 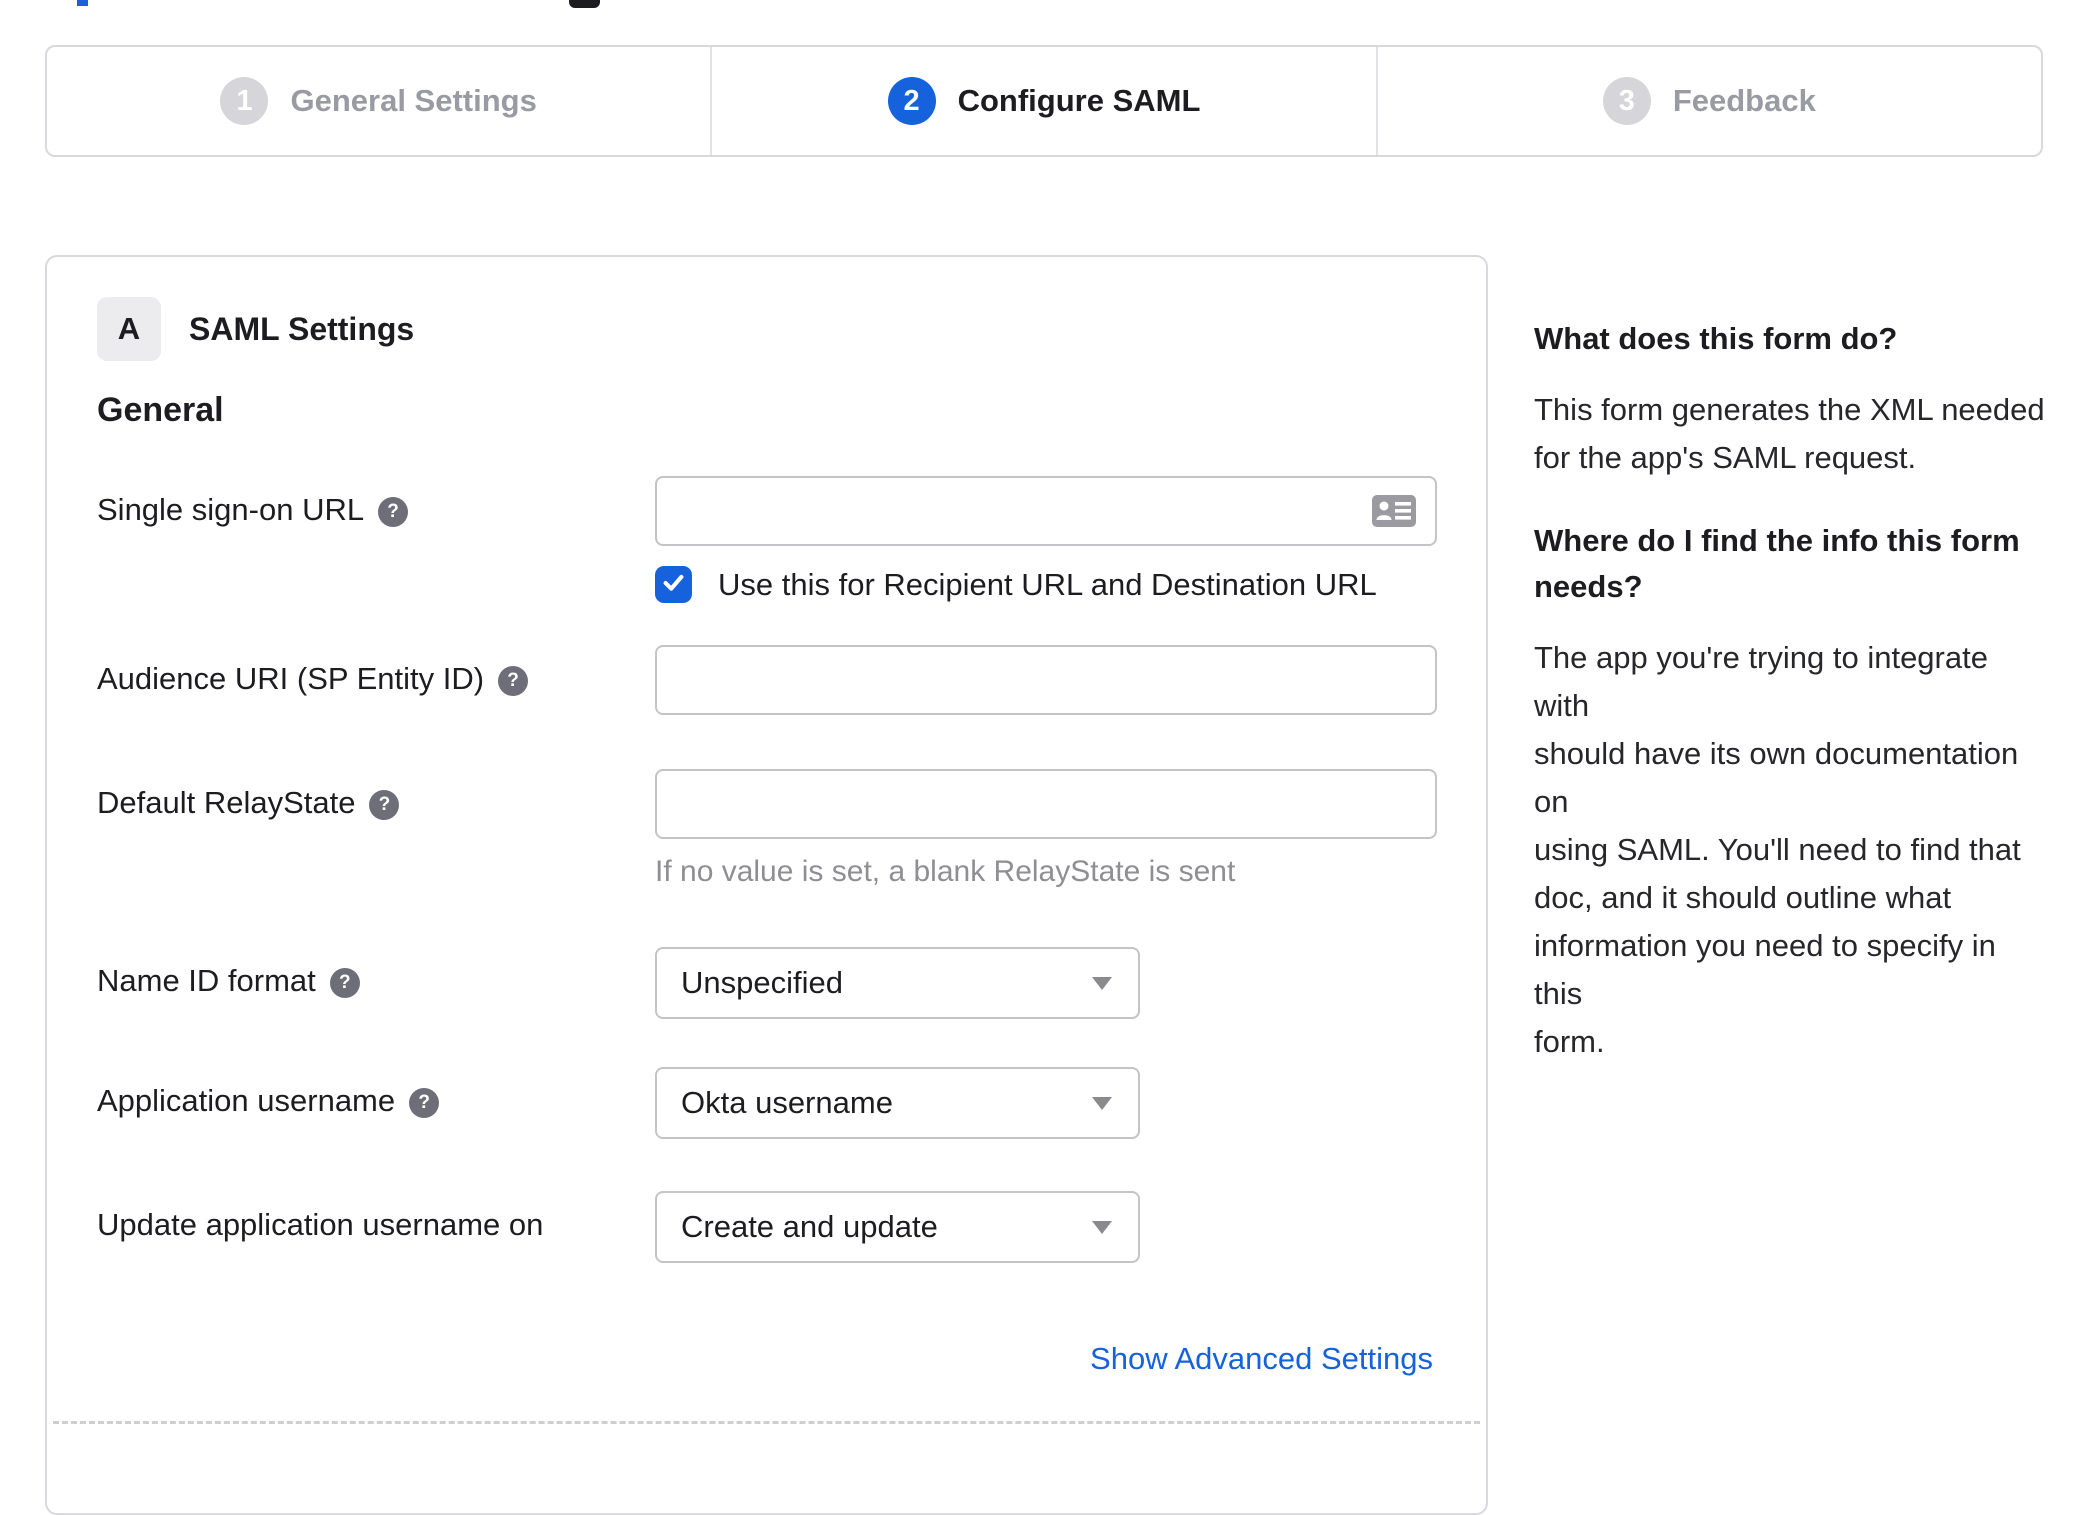 I want to click on audience-label-col: Audience URI (SP Entity ID)?, so click(x=376, y=680).